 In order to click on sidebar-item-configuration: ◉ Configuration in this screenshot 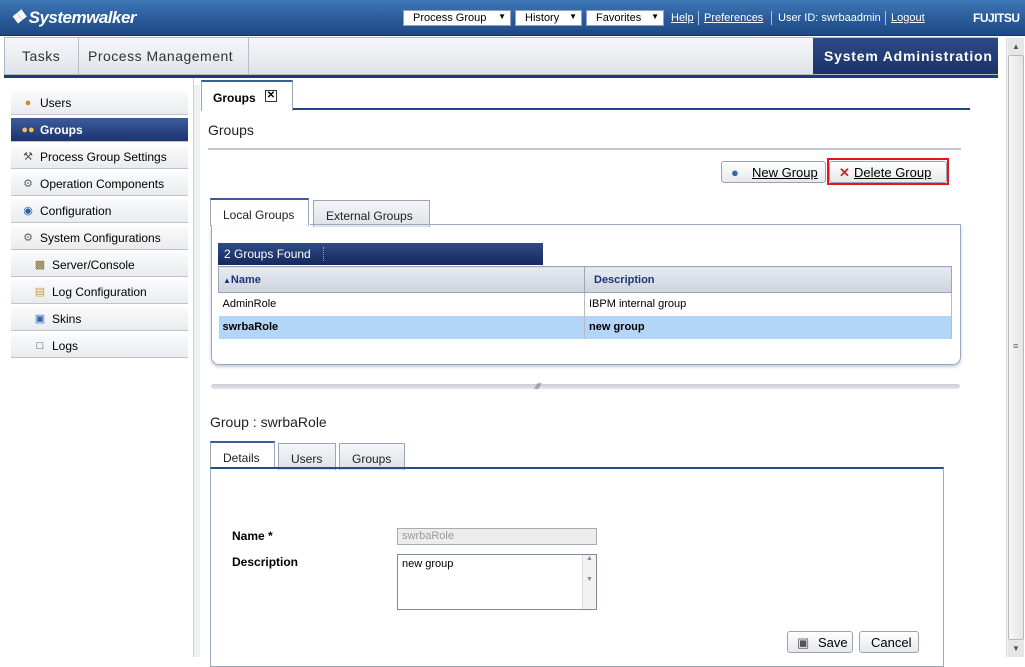, I will do `click(99, 211)`.